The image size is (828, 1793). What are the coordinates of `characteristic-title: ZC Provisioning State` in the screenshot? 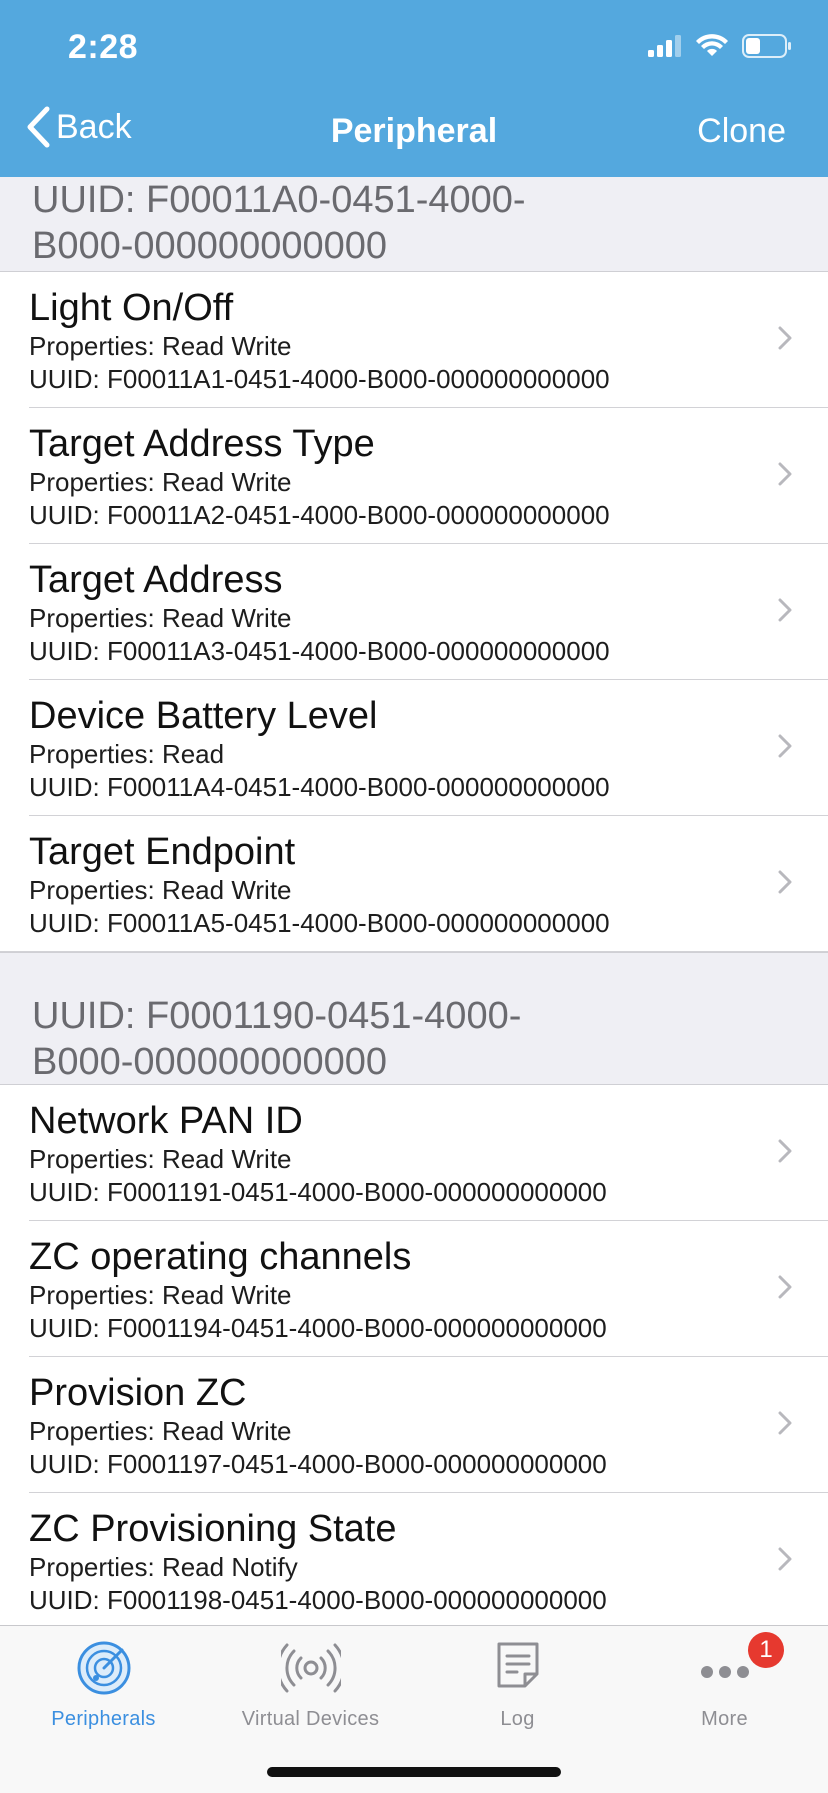 It's located at (213, 1529).